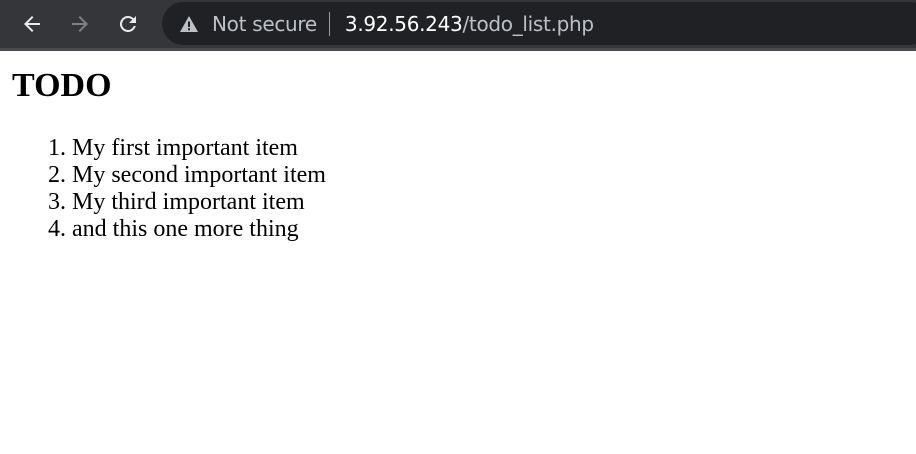  I want to click on url-path: /todo_list.php, so click(528, 24).